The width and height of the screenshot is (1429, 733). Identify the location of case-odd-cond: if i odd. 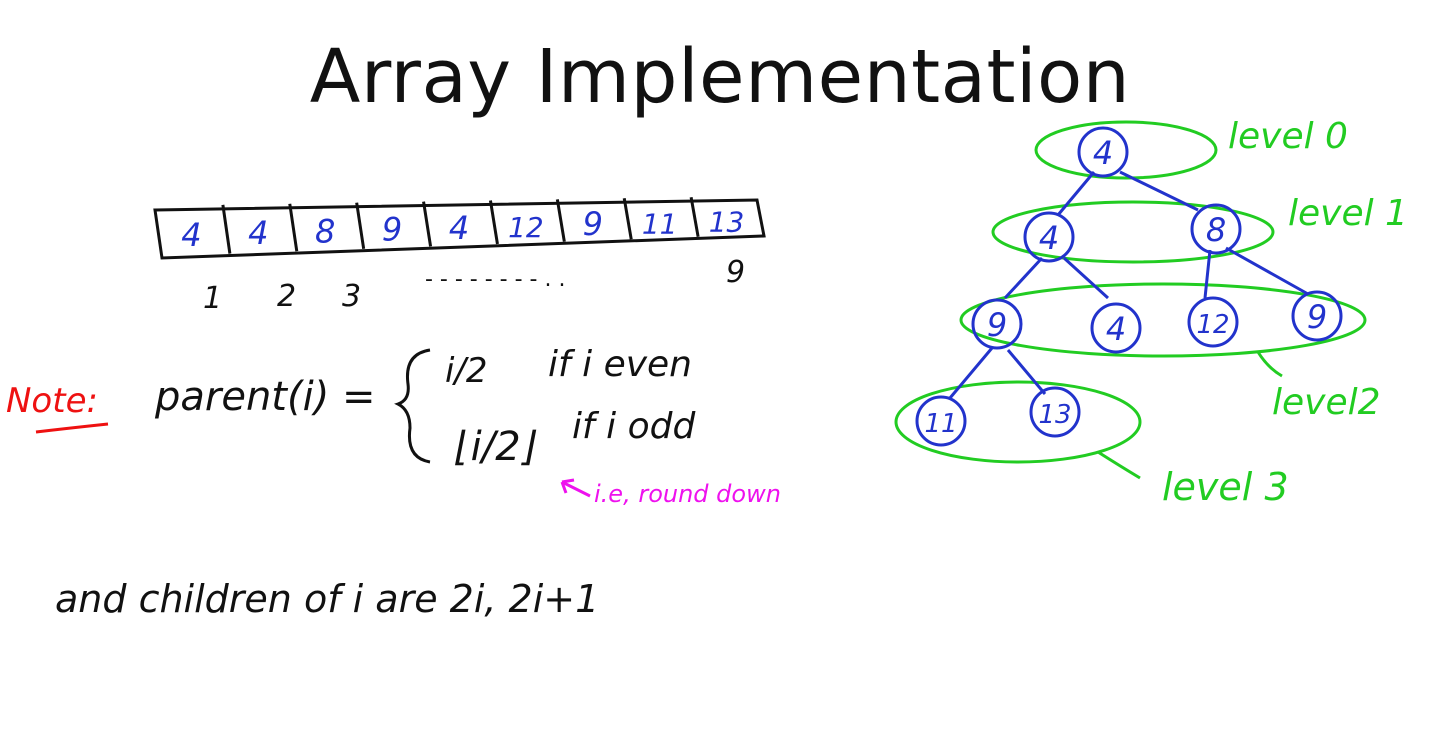
(634, 426).